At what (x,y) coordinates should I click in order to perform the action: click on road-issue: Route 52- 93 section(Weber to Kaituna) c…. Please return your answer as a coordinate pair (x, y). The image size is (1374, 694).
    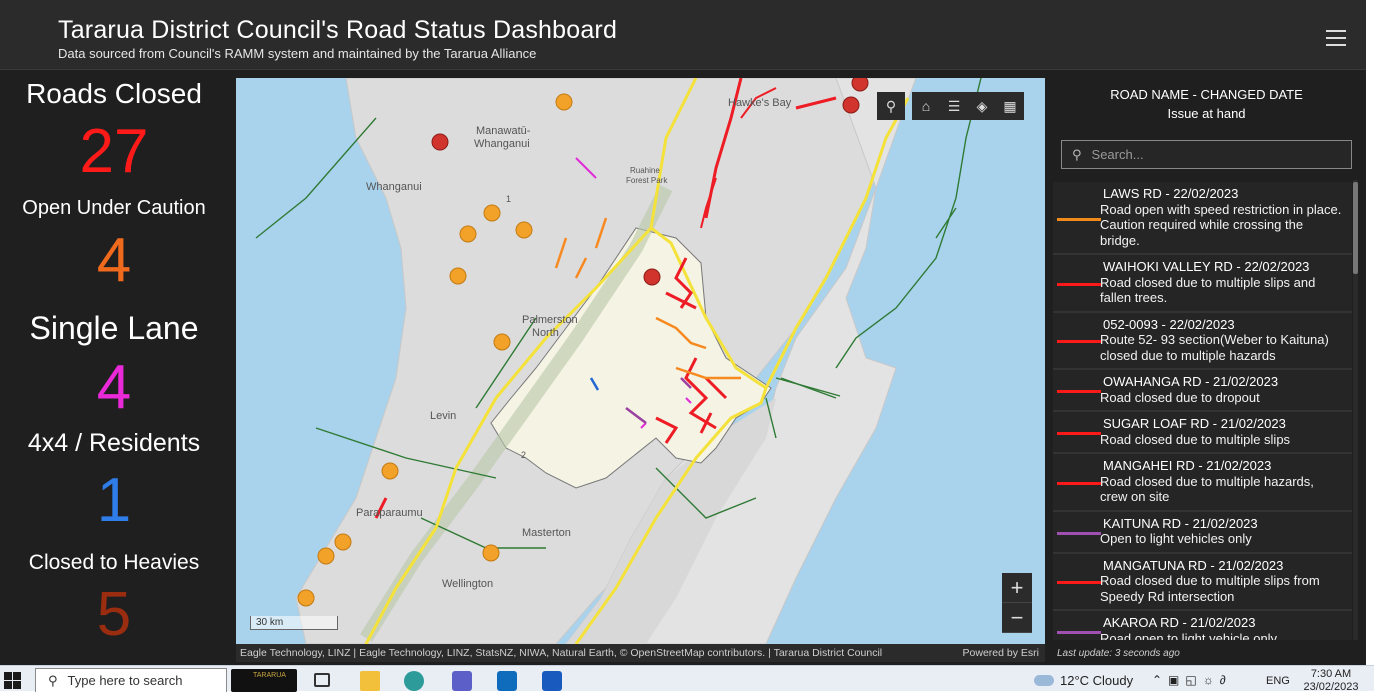
    Looking at the image, I should click on (1214, 347).